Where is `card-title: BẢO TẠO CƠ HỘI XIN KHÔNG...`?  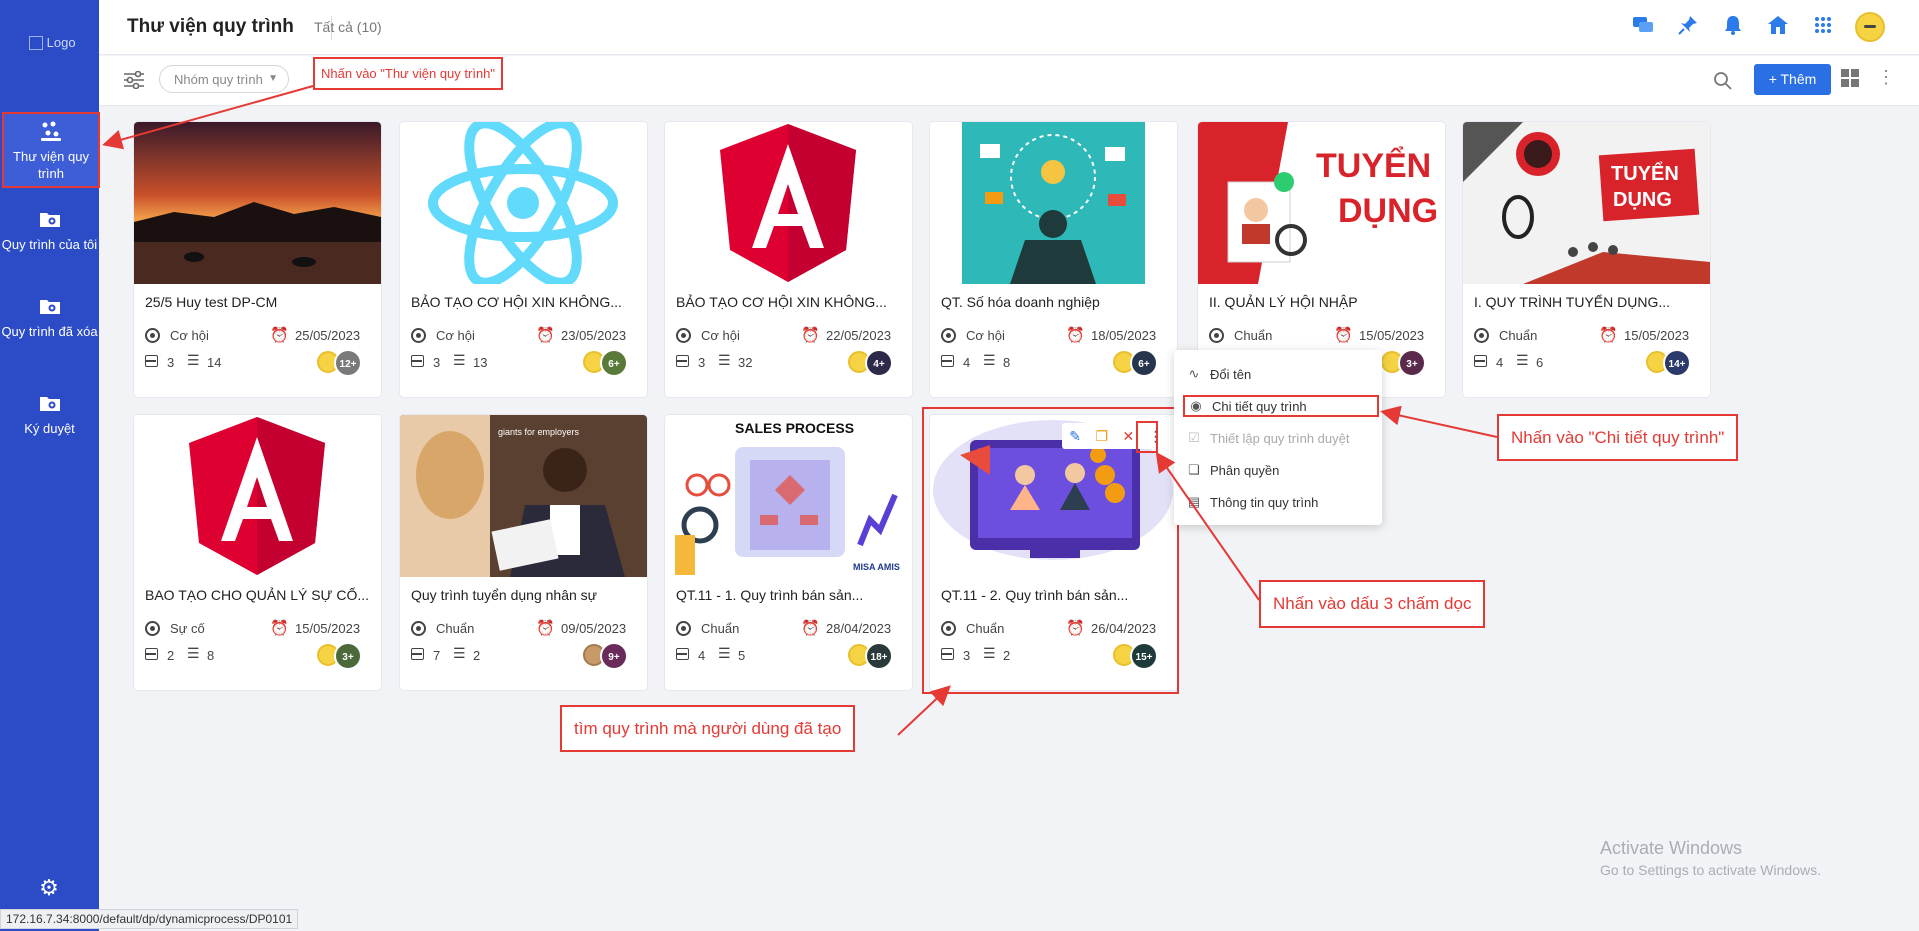 card-title: BẢO TẠO CƠ HỘI XIN KHÔNG... is located at coordinates (781, 302).